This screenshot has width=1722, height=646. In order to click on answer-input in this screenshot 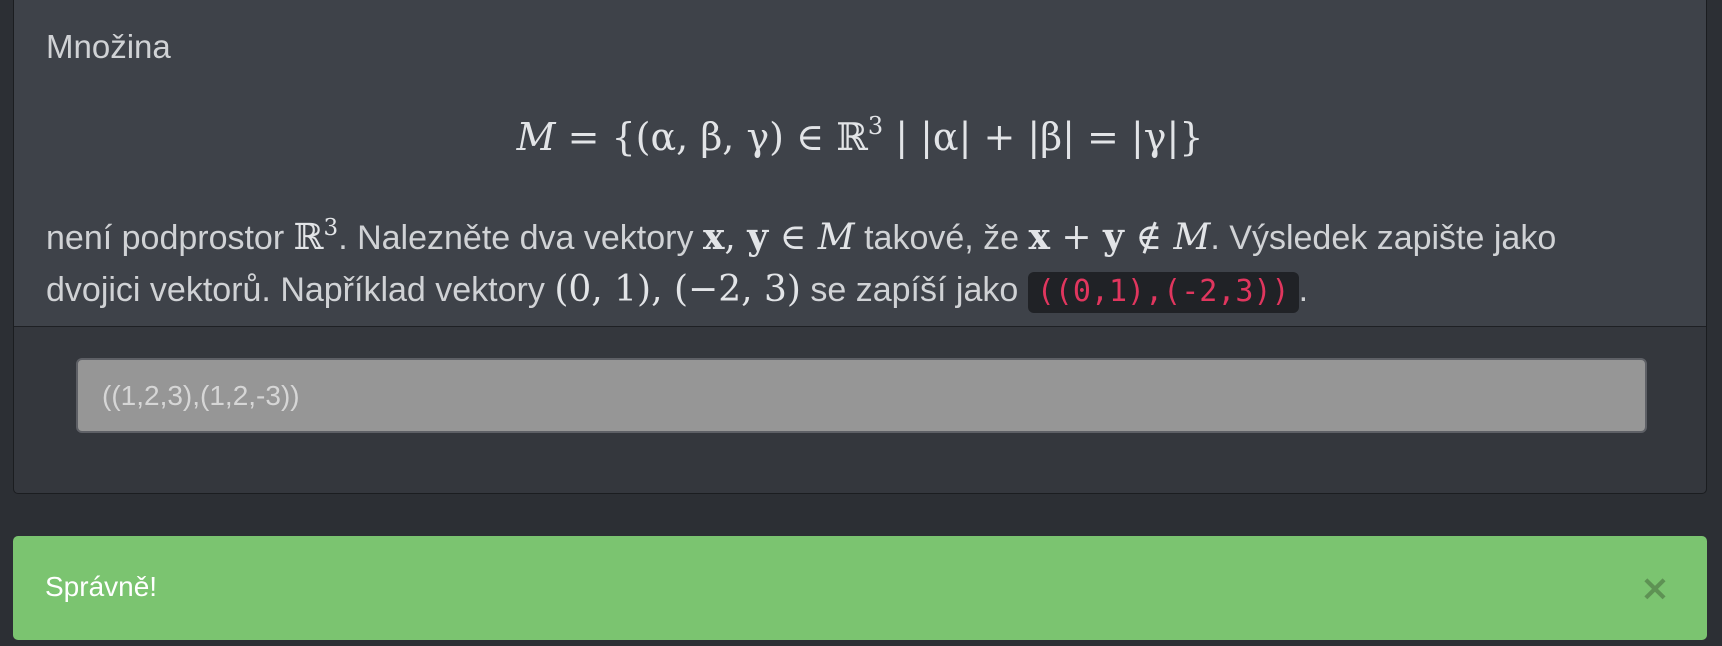, I will do `click(861, 395)`.